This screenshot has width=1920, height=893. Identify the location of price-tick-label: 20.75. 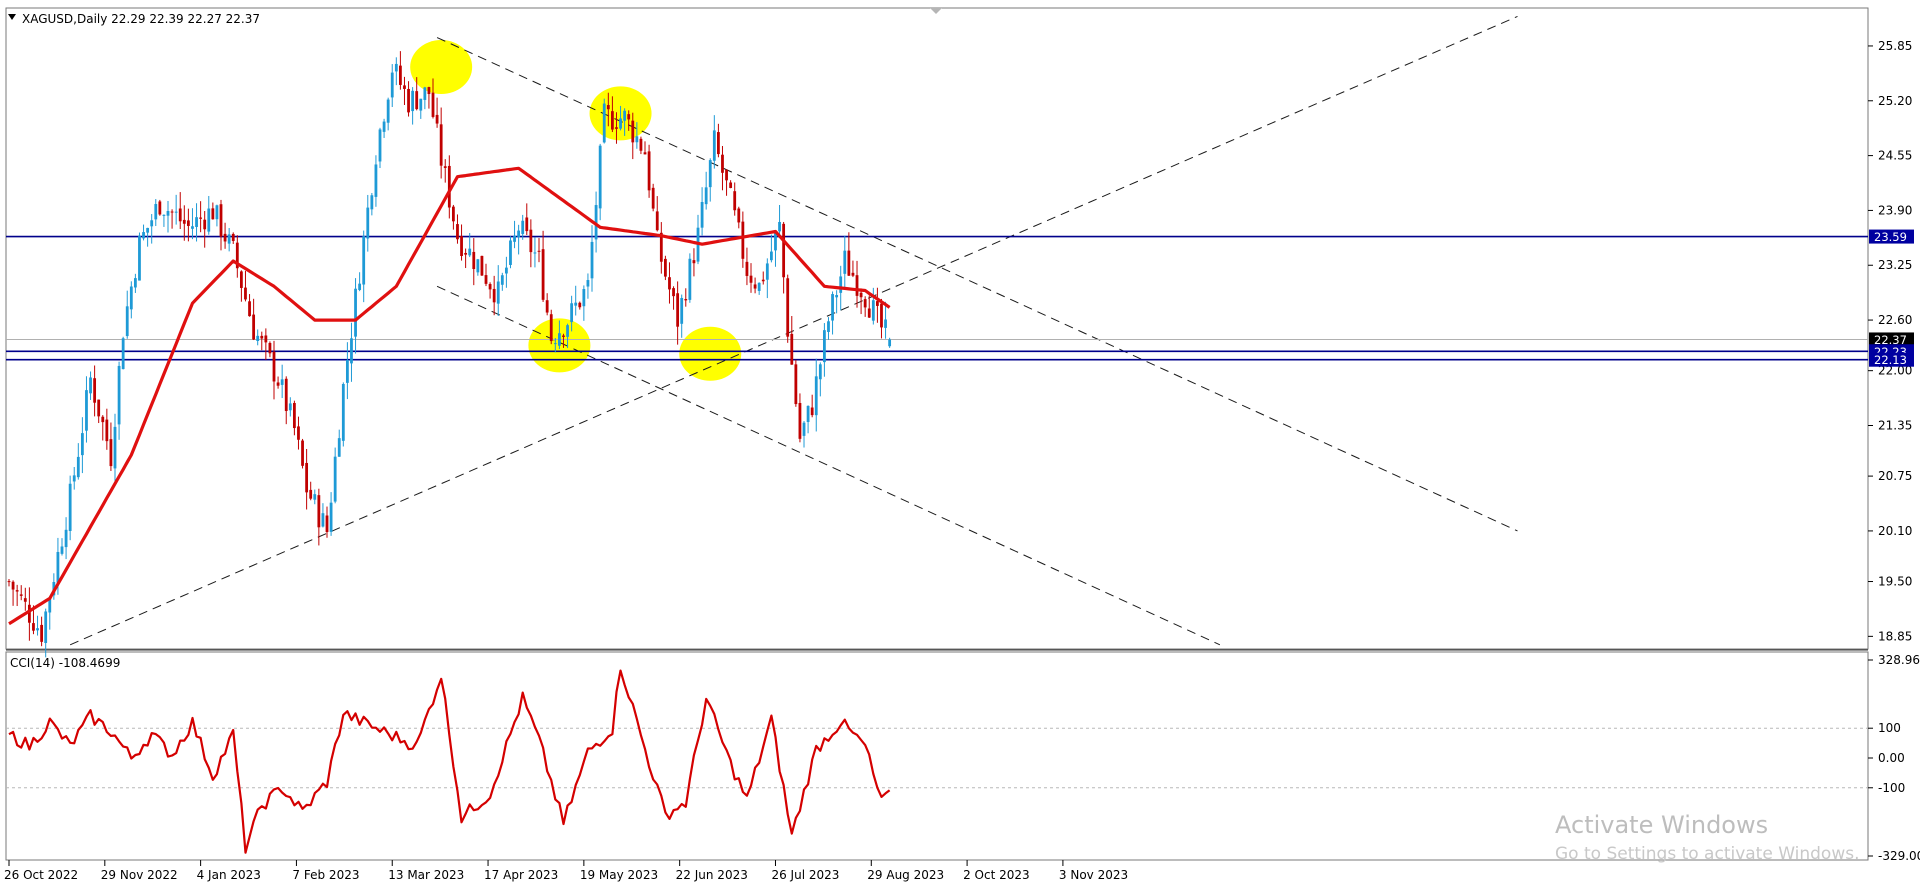
(1895, 476).